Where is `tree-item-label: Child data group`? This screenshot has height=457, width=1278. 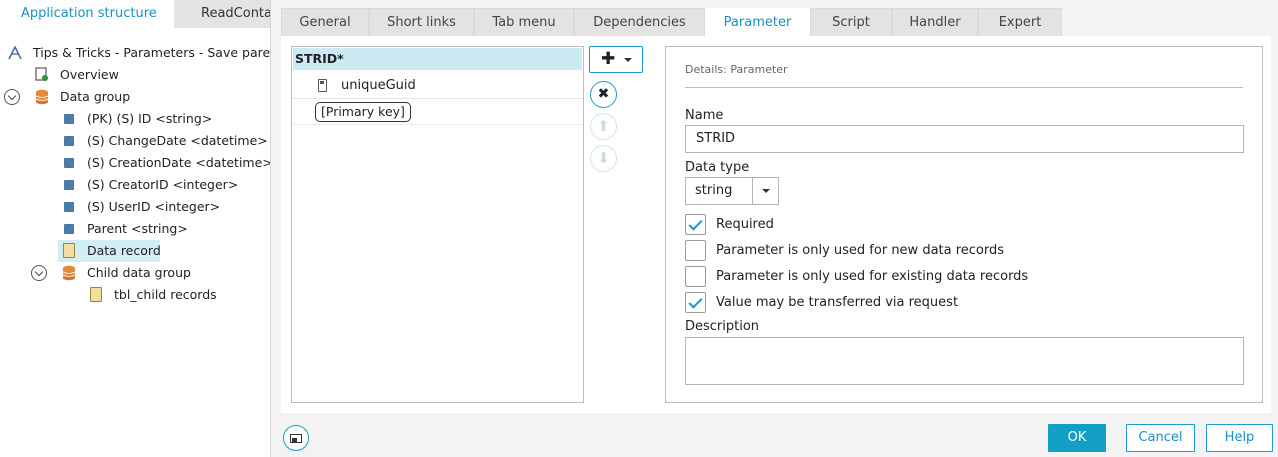
tree-item-label: Child data group is located at coordinates (139, 272).